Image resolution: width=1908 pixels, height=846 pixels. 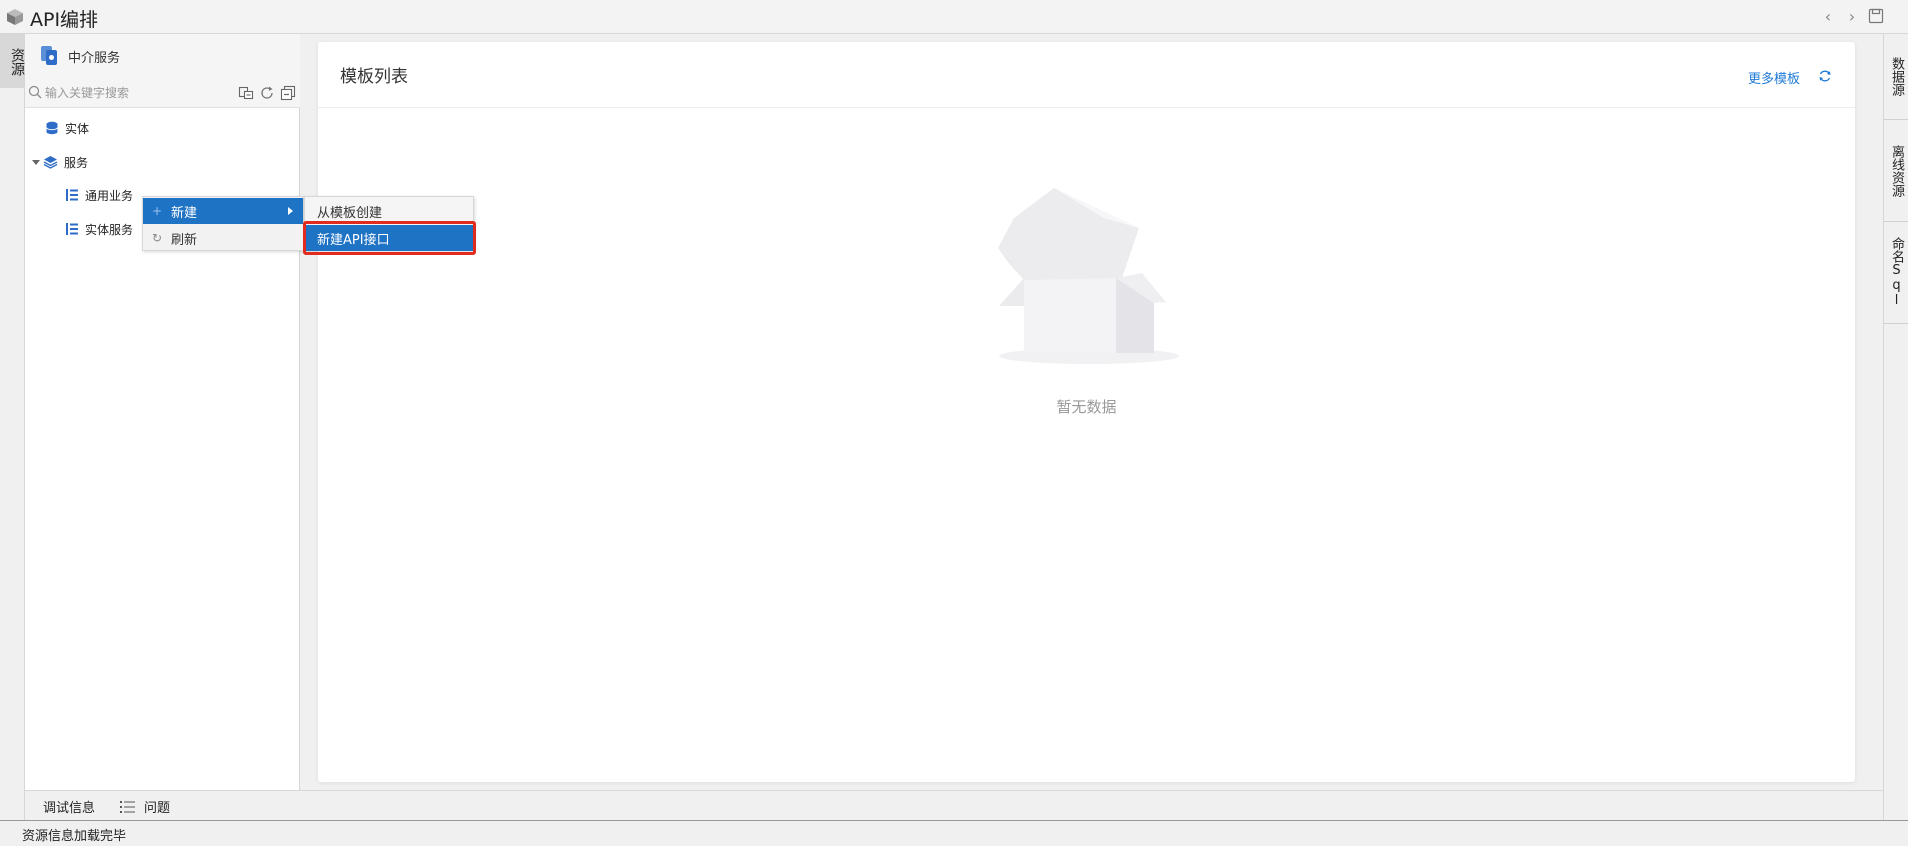 I want to click on card-header: 模板列表 更多模板, so click(x=1086, y=75).